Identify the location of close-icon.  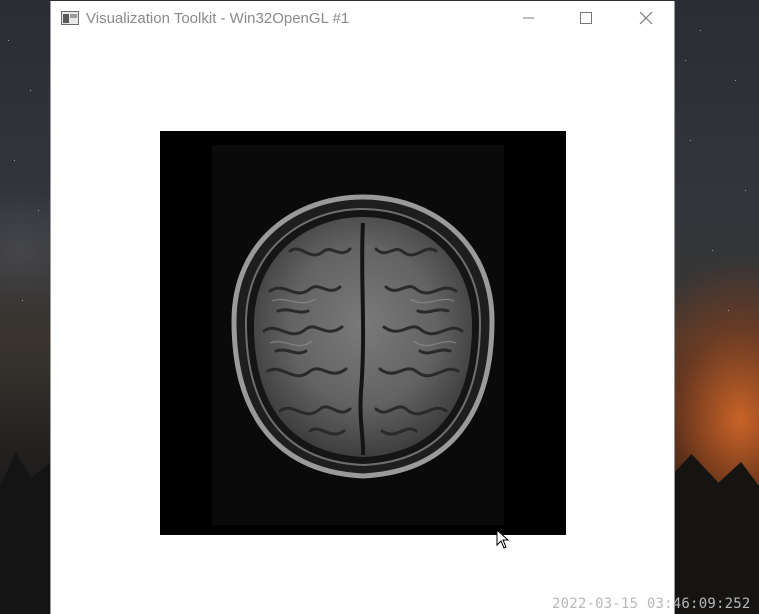
(646, 18).